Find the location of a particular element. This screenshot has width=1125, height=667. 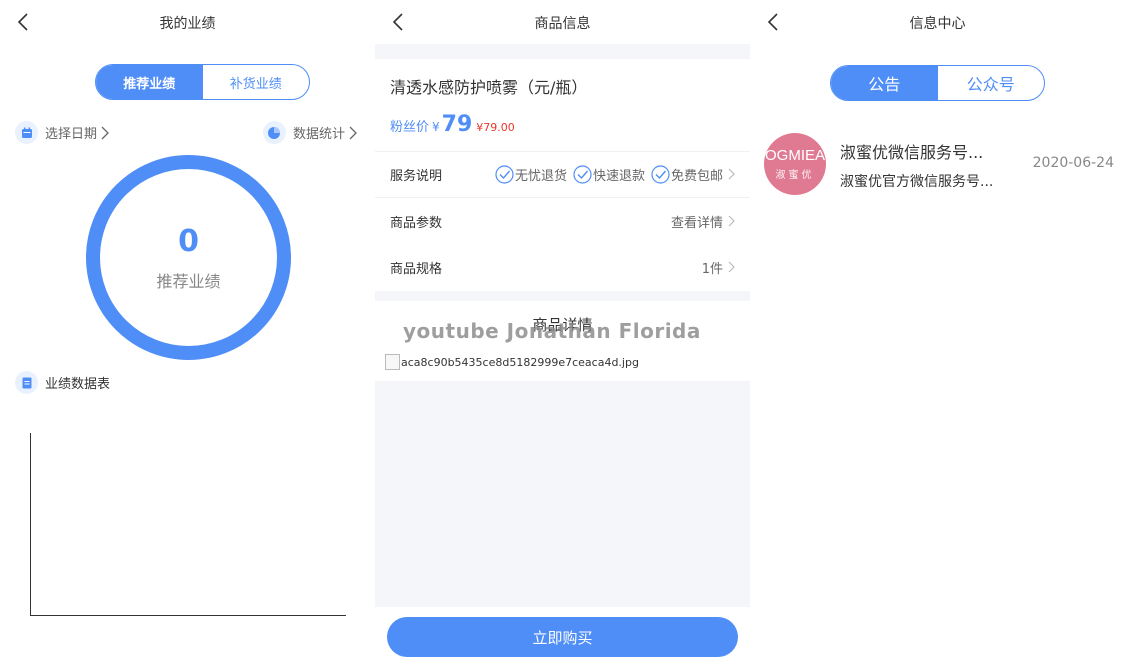

navbar: 商品信息 is located at coordinates (562, 22).